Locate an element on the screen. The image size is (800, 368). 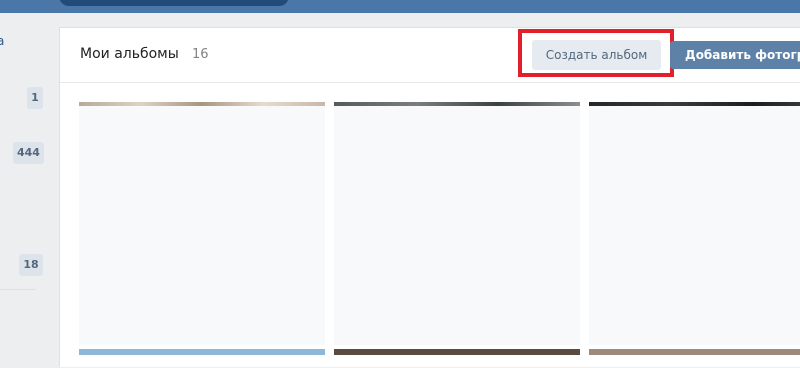
sidebar-divider is located at coordinates (18, 289).